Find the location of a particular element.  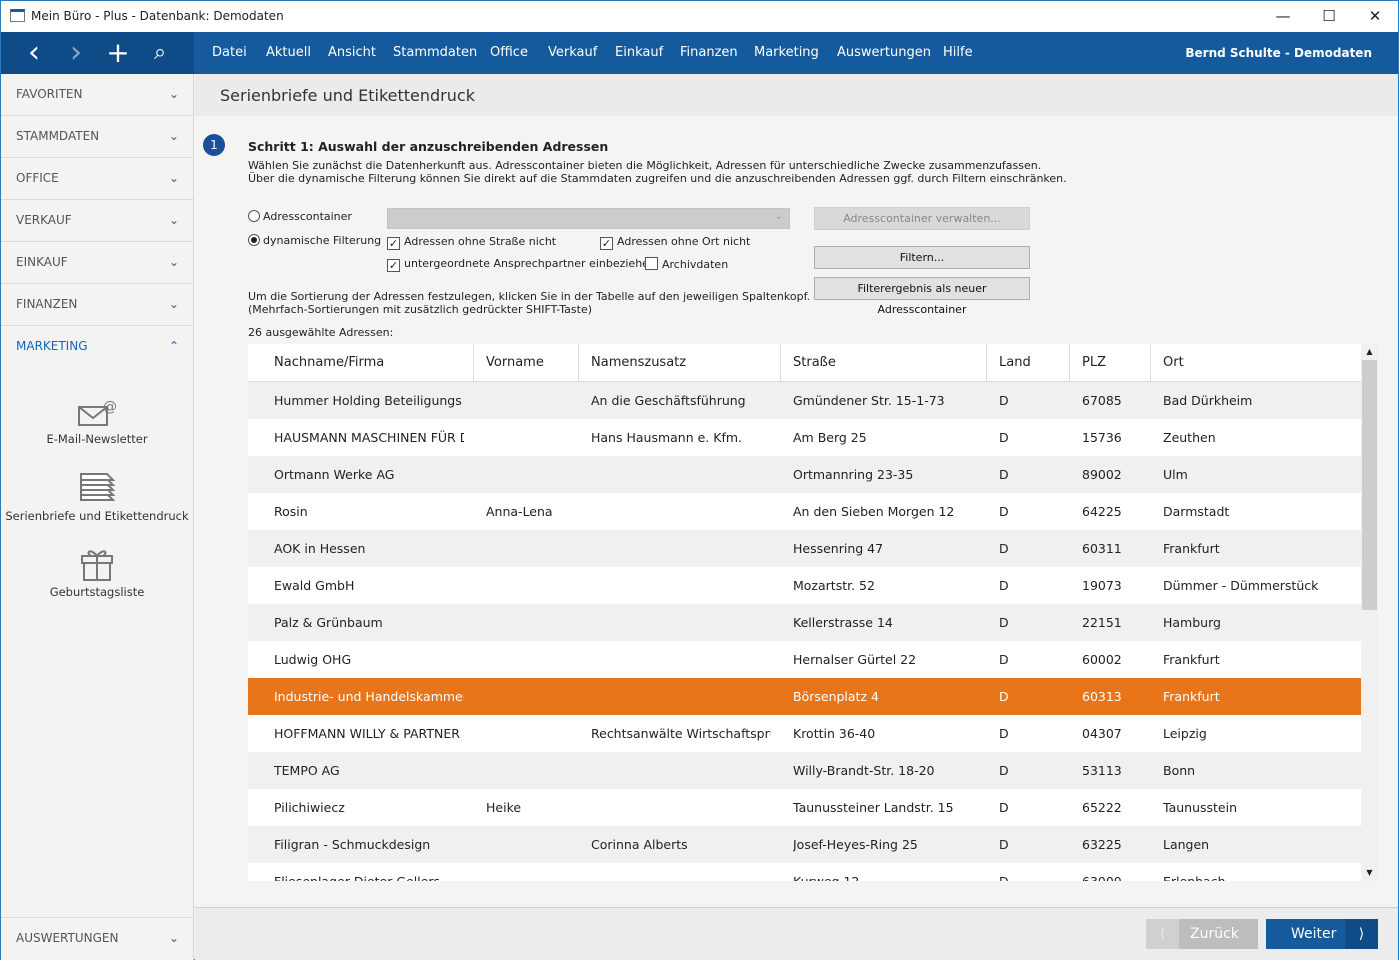

next-button: Weiter ⟩ is located at coordinates (1322, 934).